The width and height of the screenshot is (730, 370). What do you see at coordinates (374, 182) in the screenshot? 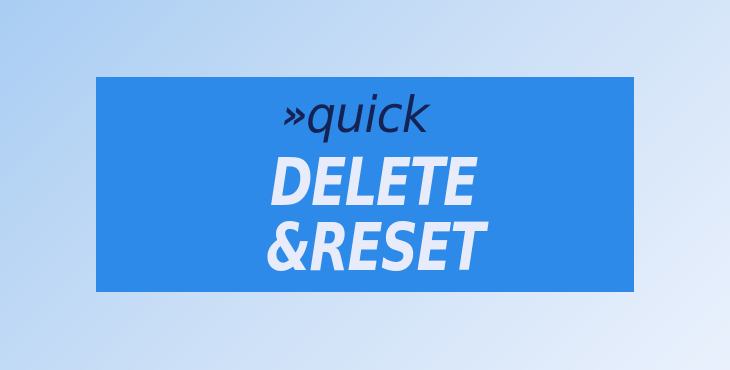
I see `delete-line: DELETE` at bounding box center [374, 182].